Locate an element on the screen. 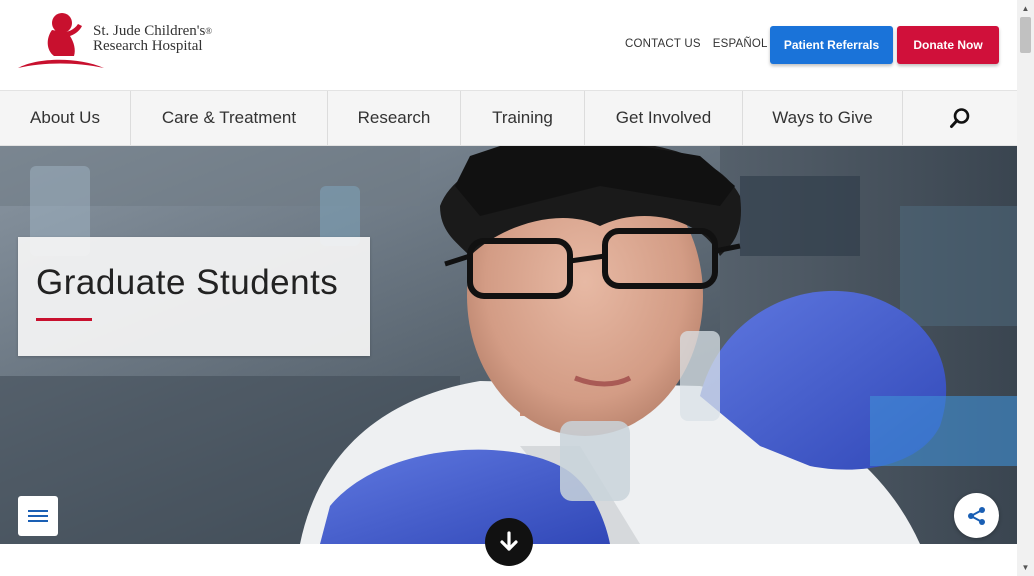 The image size is (1034, 576). nav-item-get-involved: Get Involved is located at coordinates (664, 118).